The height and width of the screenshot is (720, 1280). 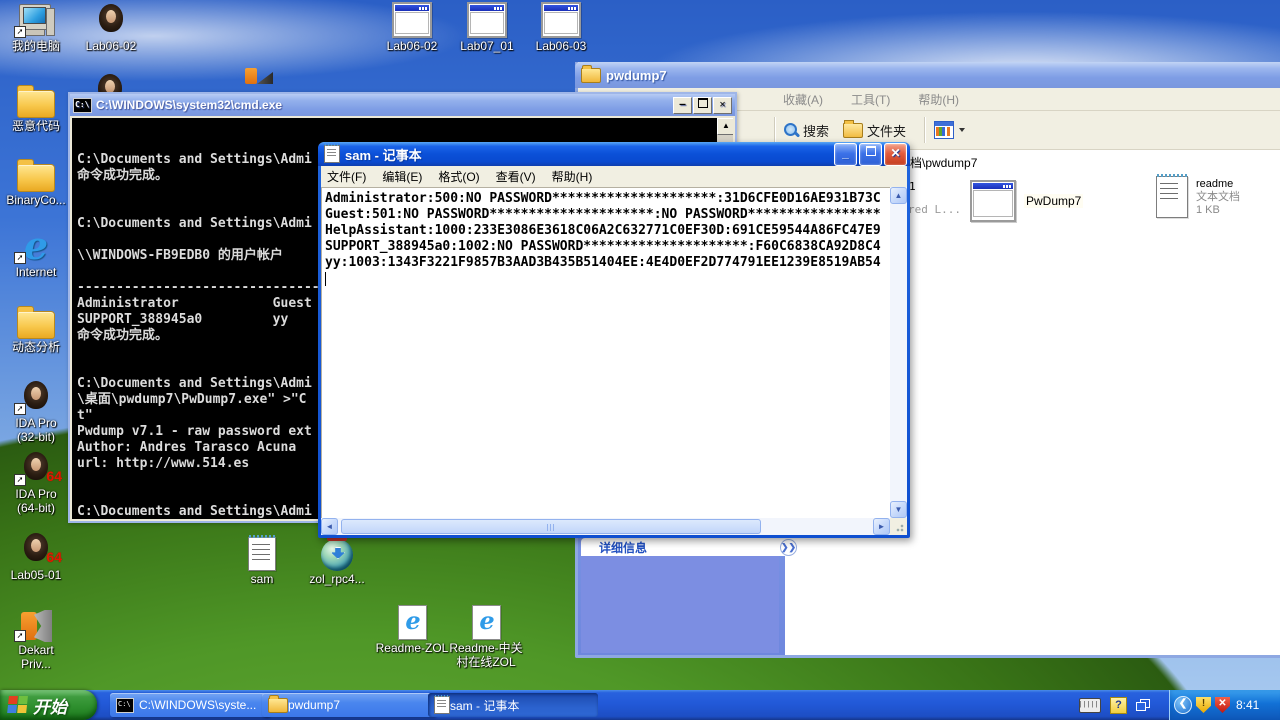 What do you see at coordinates (845, 154) in the screenshot?
I see `minimize-button: _` at bounding box center [845, 154].